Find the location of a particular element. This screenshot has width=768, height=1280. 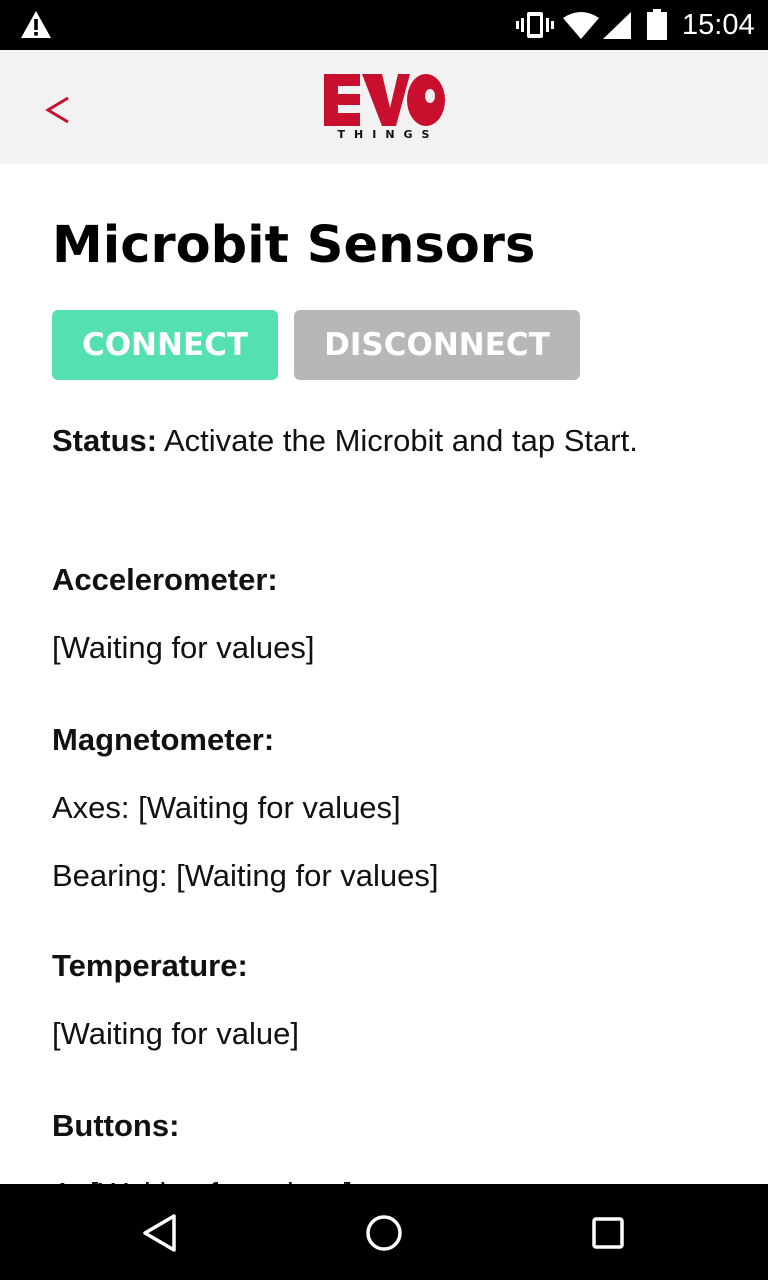

nav-home-button is located at coordinates (384, 1233).